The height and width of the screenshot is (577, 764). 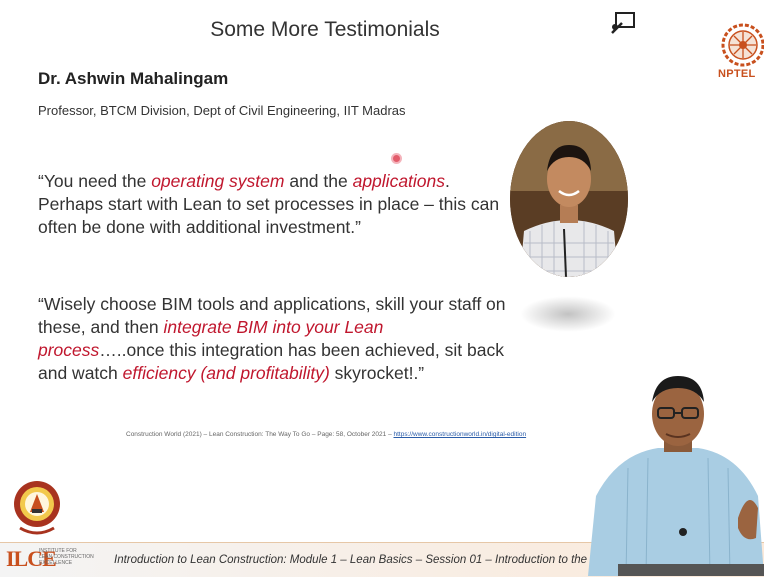 What do you see at coordinates (325, 29) in the screenshot?
I see `slide-title: Some More Testimonials` at bounding box center [325, 29].